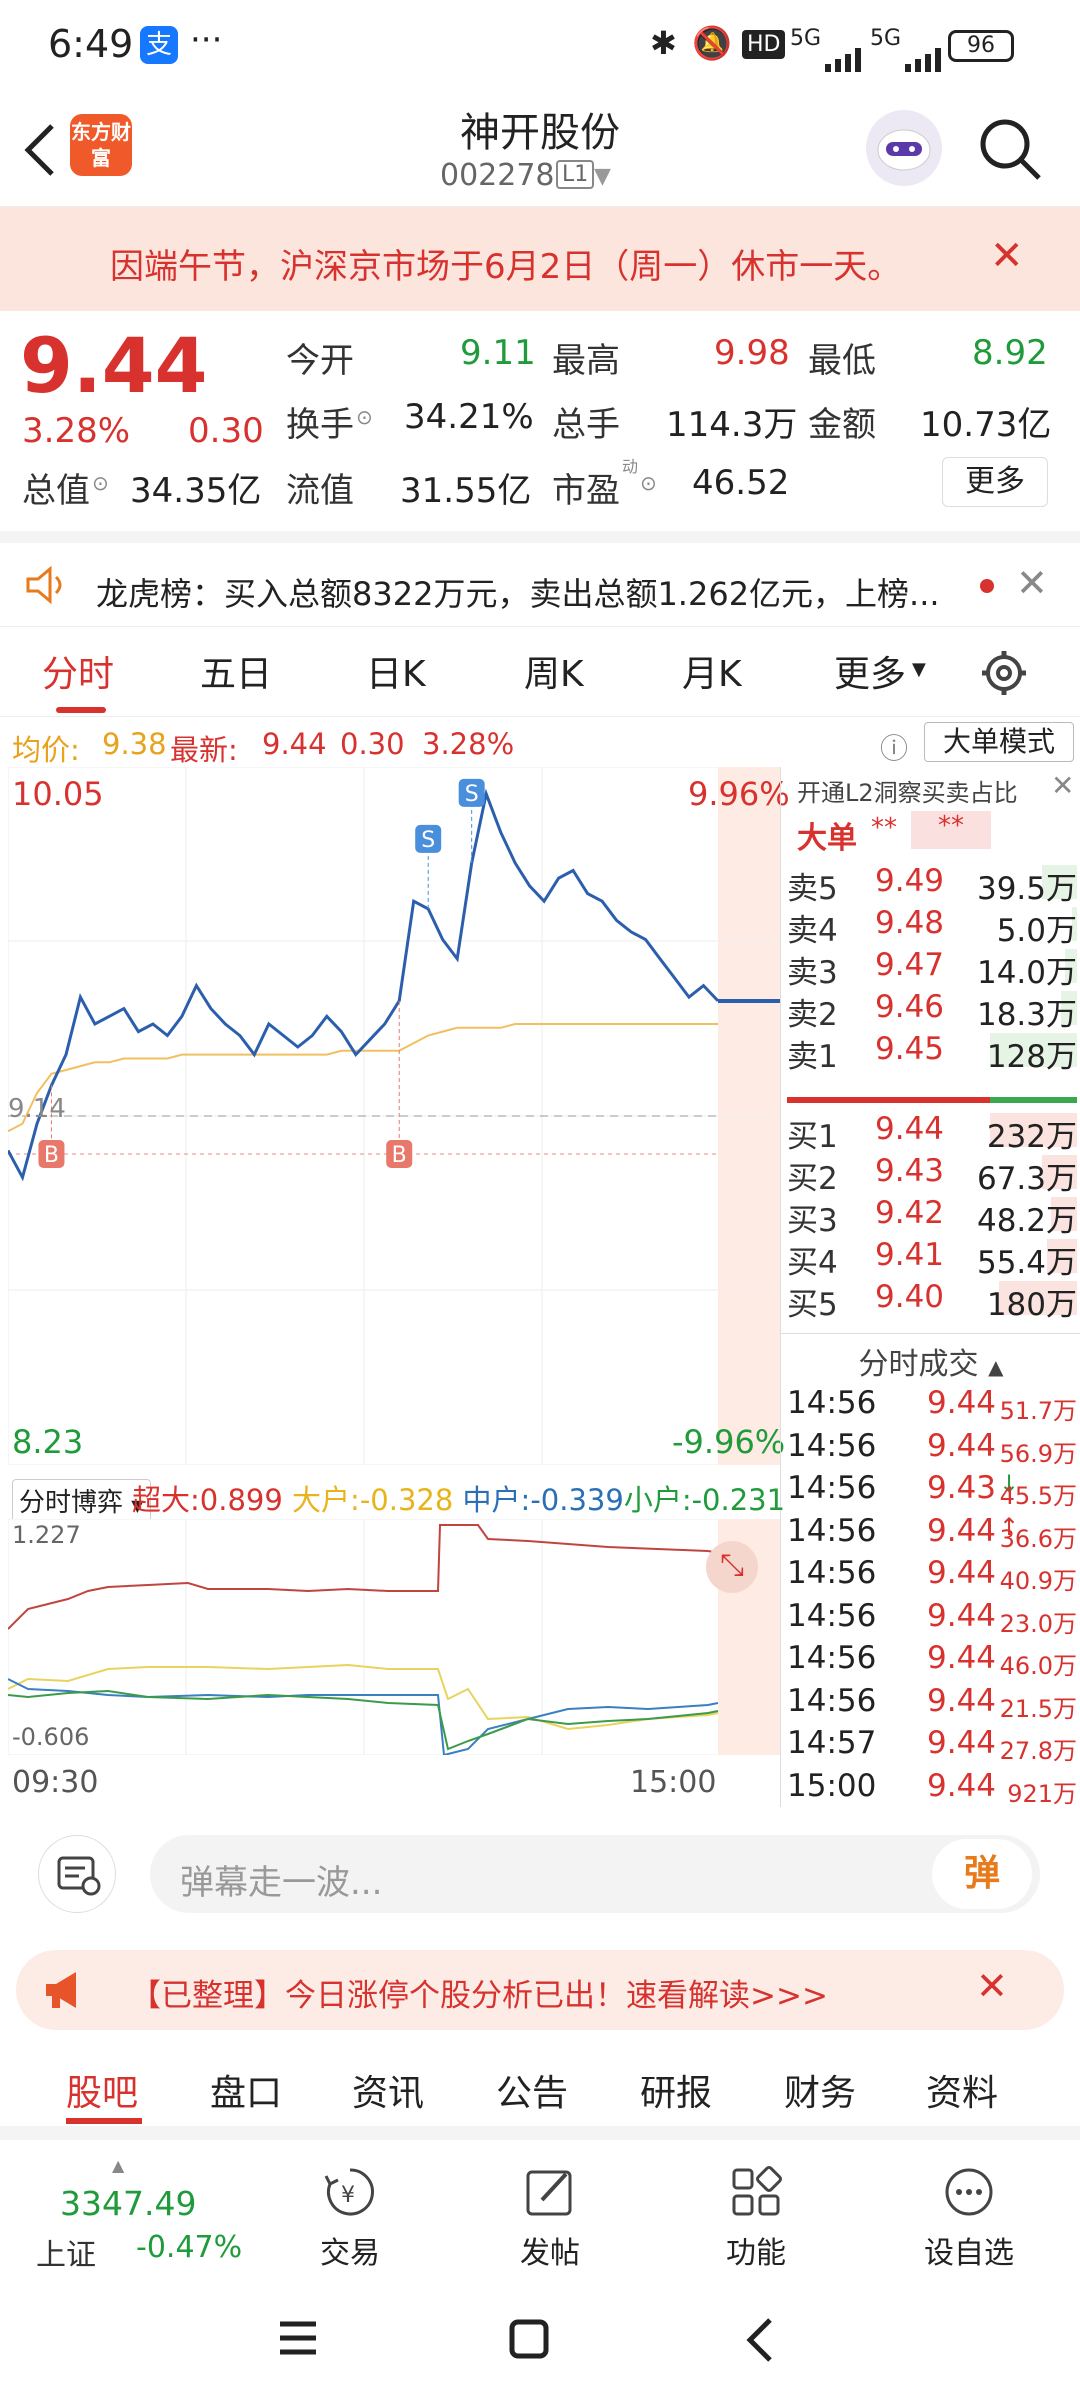 Image resolution: width=1080 pixels, height=2400 pixels. I want to click on bid-level-row: 买5 9.40 180万, so click(932, 1300).